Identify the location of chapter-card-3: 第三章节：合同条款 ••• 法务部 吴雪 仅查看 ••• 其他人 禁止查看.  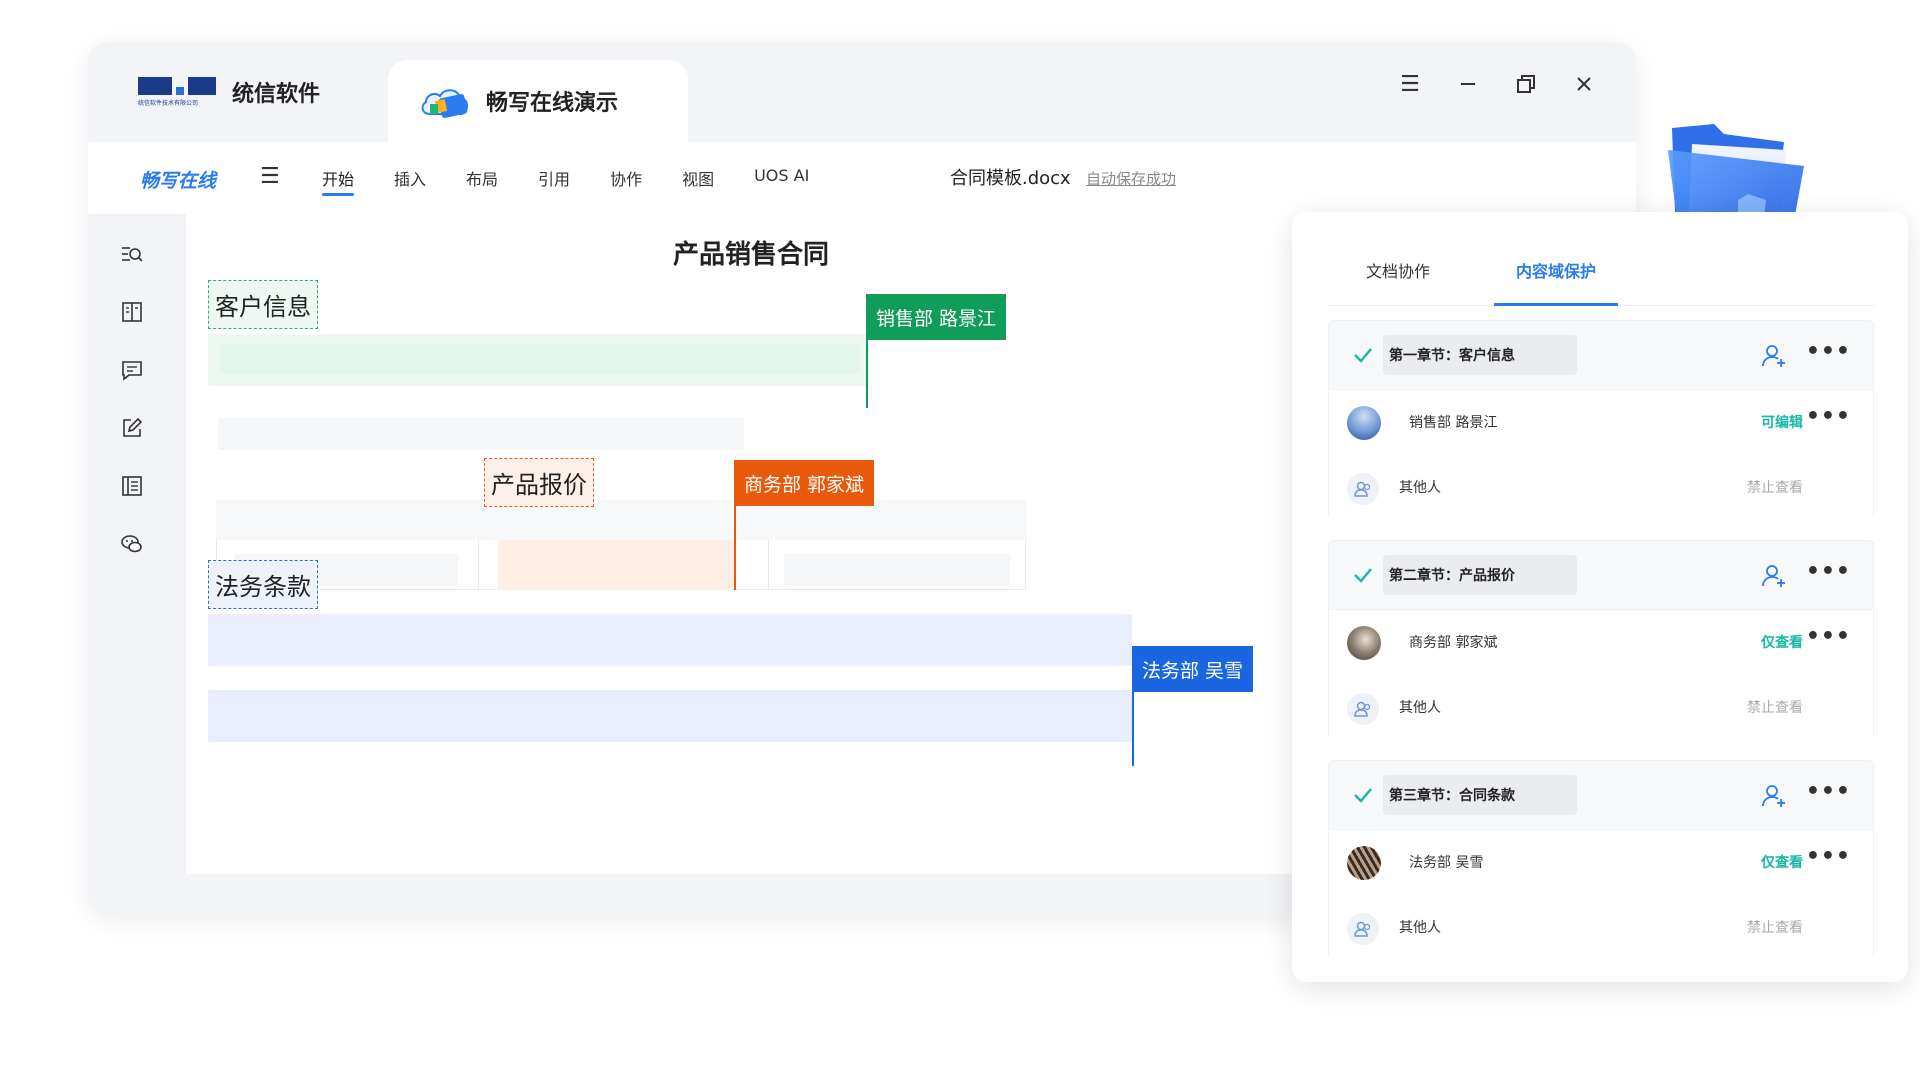
(1601, 860).